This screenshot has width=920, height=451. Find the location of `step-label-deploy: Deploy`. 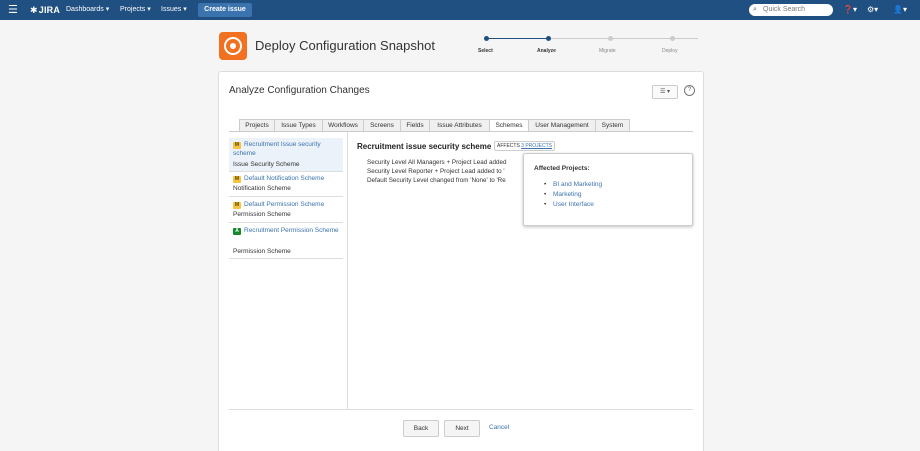

step-label-deploy: Deploy is located at coordinates (670, 51).